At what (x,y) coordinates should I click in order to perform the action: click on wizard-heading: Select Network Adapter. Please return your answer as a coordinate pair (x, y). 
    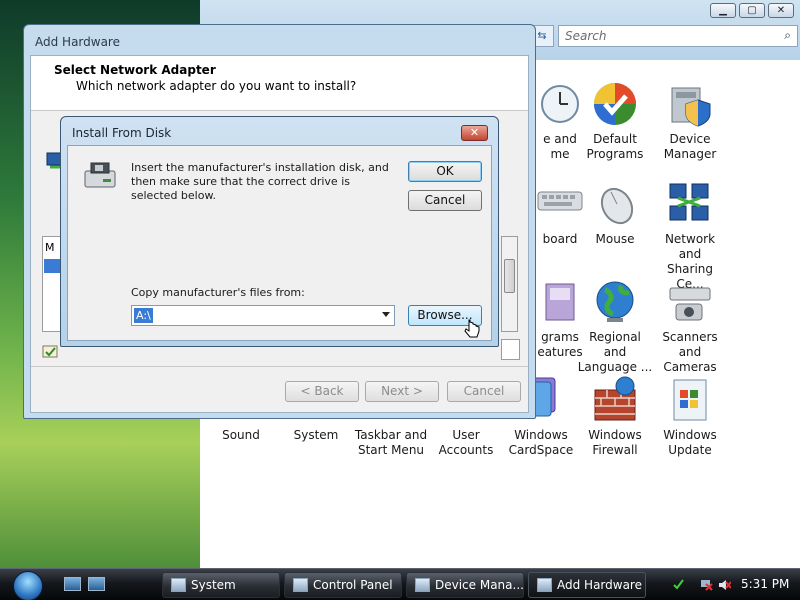
    Looking at the image, I should click on (135, 70).